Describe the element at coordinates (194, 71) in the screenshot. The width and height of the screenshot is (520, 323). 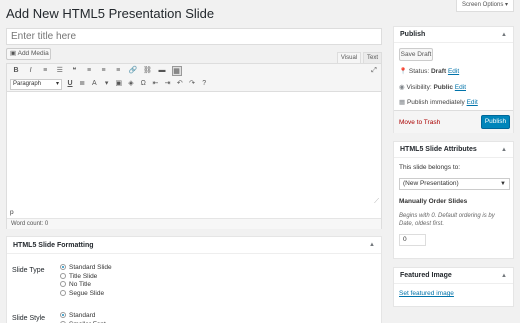
I see `toolbar-row-1: B I ≡ ☰ ❝ ≡ ≡ ≡ 🔗 ⛓ ▬ ▦` at that location.